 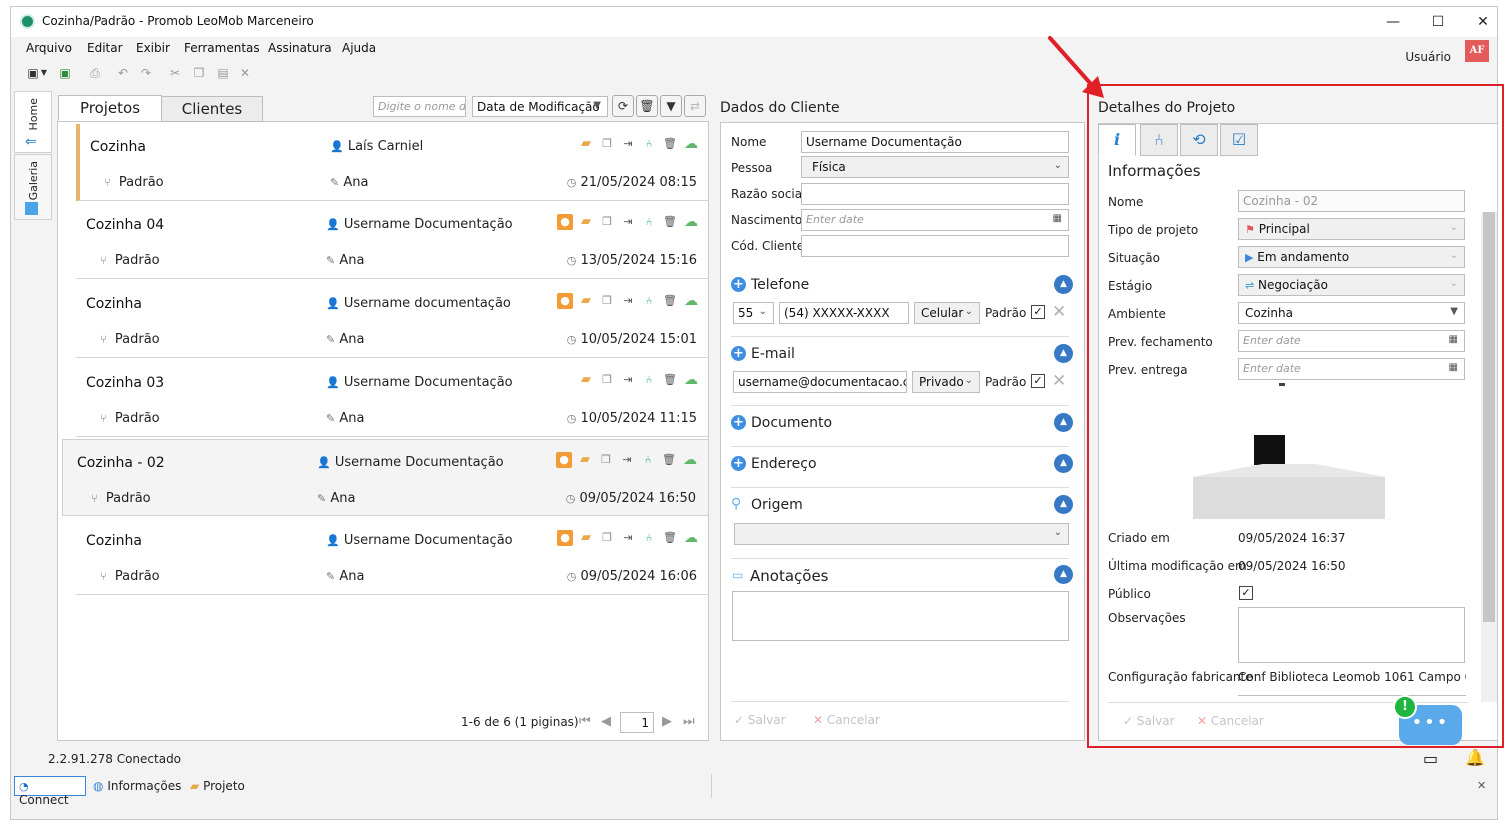 What do you see at coordinates (738, 463) in the screenshot?
I see `add-endereco-icon: +` at bounding box center [738, 463].